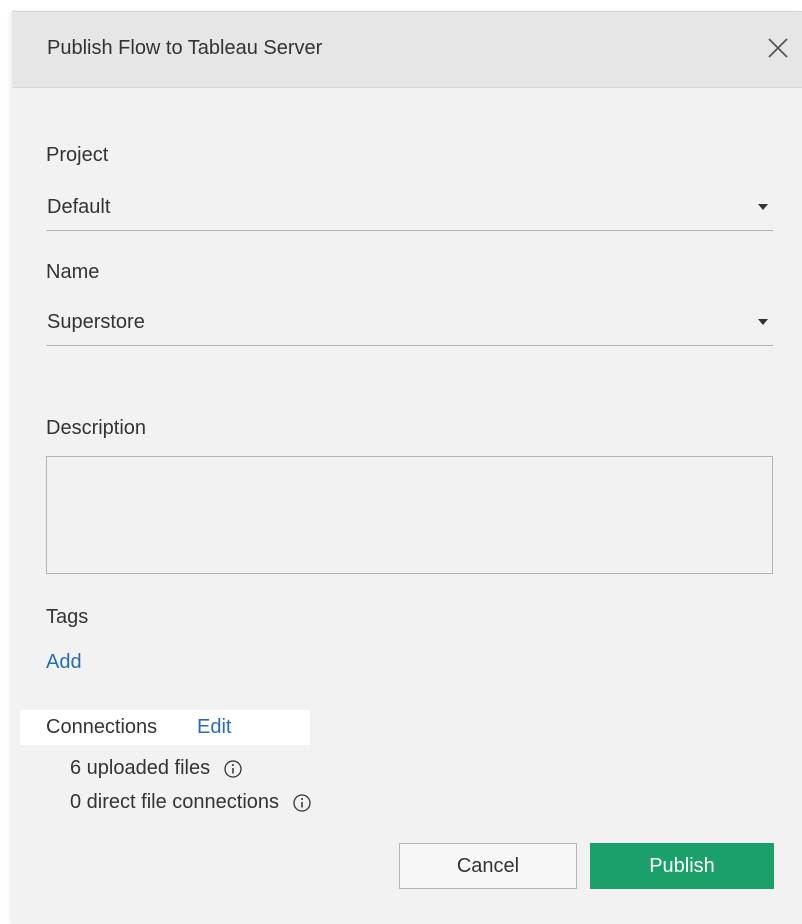 Image resolution: width=802 pixels, height=924 pixels. I want to click on add-tag-link: Add, so click(64, 662).